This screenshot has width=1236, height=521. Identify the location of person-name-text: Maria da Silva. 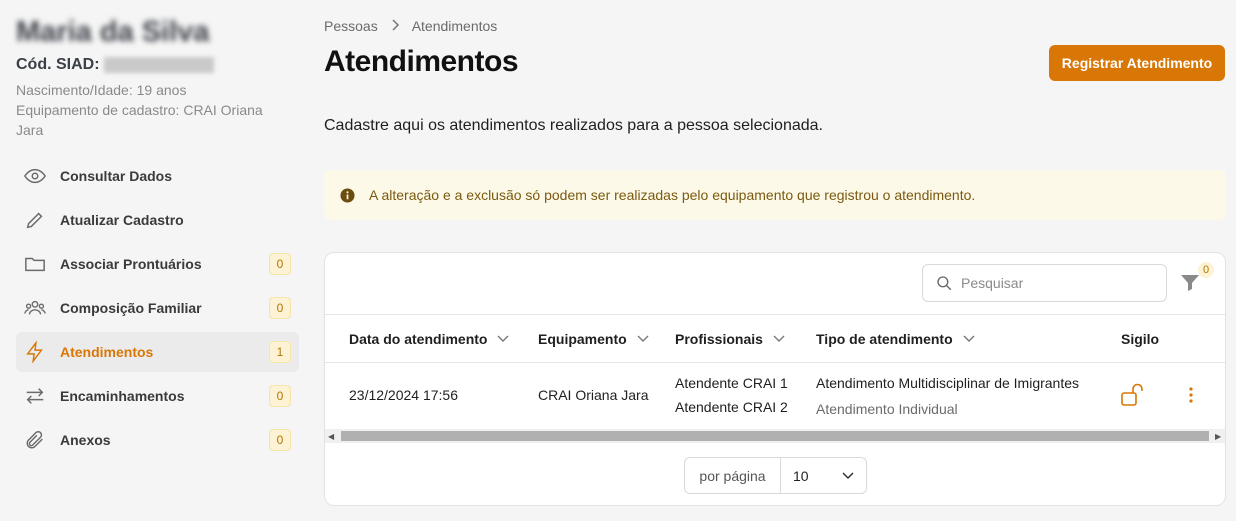
(113, 32).